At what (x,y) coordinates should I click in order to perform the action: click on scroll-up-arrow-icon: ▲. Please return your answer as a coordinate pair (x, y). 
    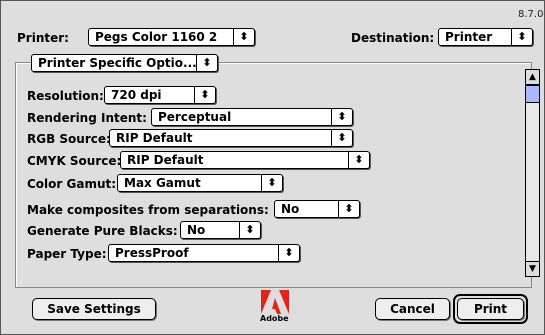
    Looking at the image, I should click on (532, 77).